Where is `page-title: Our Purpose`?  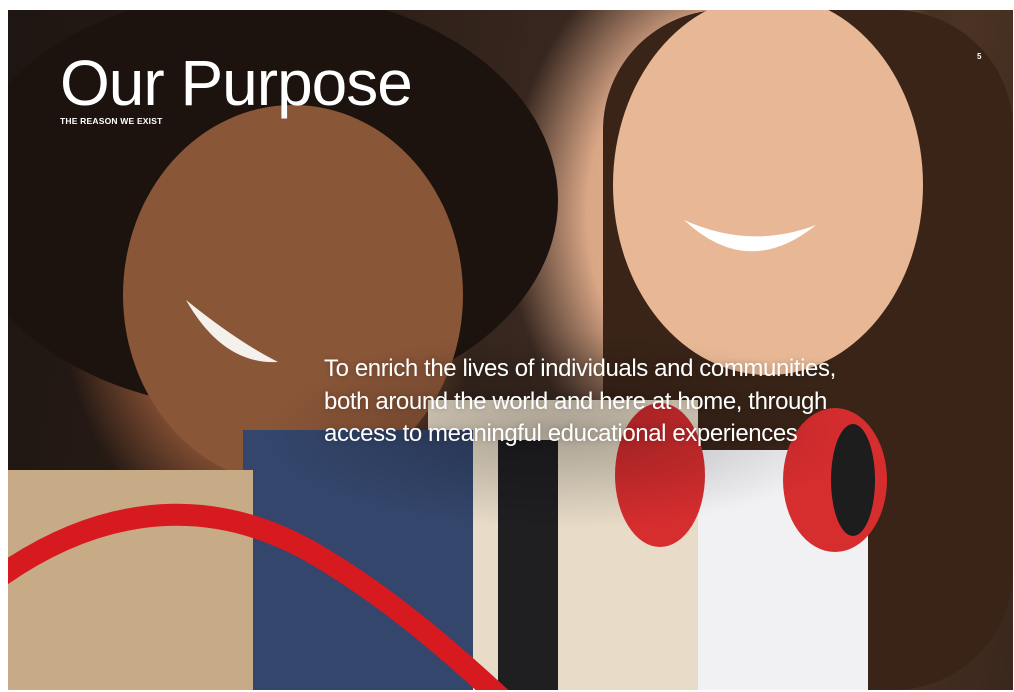 page-title: Our Purpose is located at coordinates (236, 83).